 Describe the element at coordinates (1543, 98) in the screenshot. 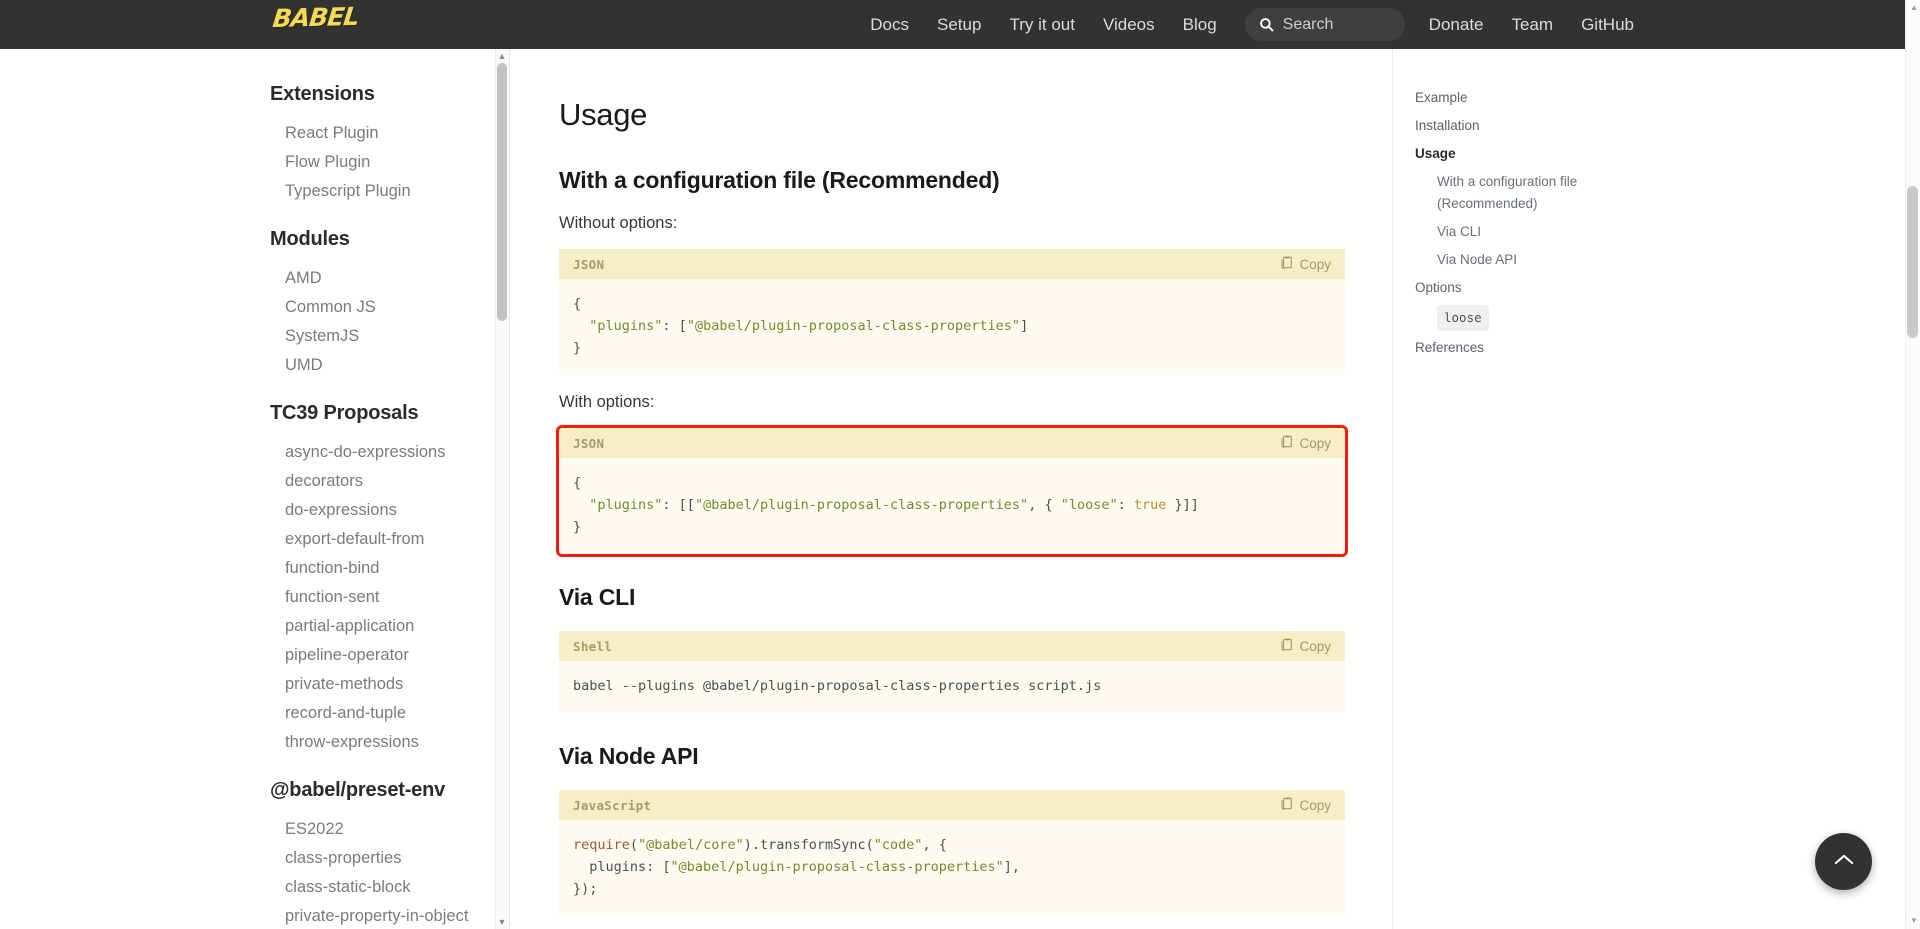

I see `toc-item-example: Example` at that location.